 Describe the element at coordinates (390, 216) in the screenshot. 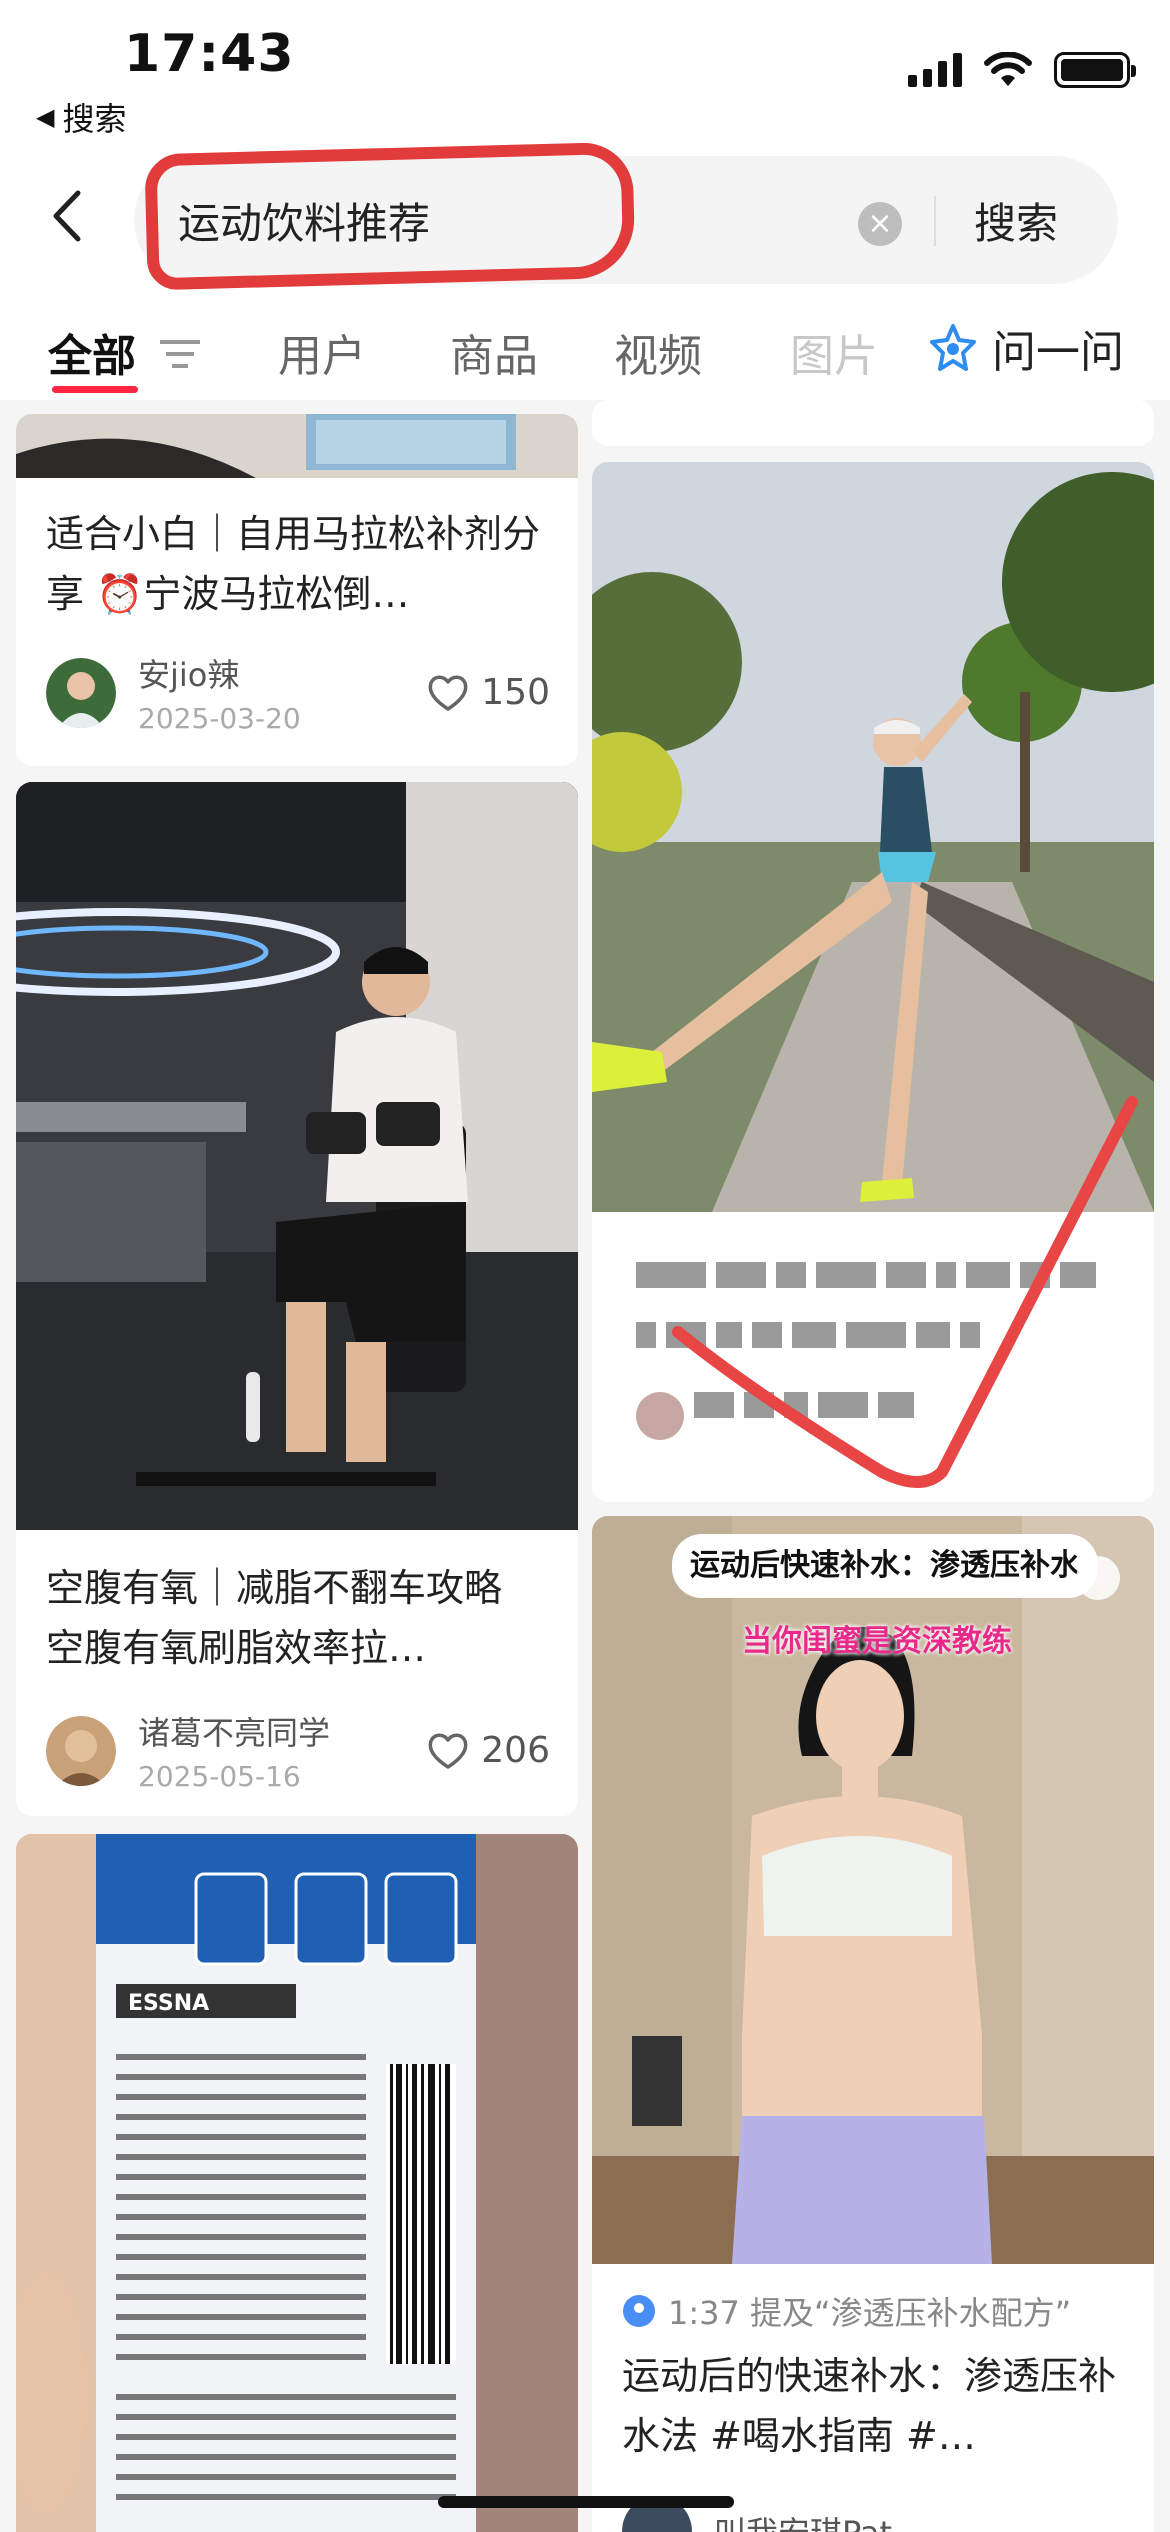

I see `red-annotation-ring` at that location.